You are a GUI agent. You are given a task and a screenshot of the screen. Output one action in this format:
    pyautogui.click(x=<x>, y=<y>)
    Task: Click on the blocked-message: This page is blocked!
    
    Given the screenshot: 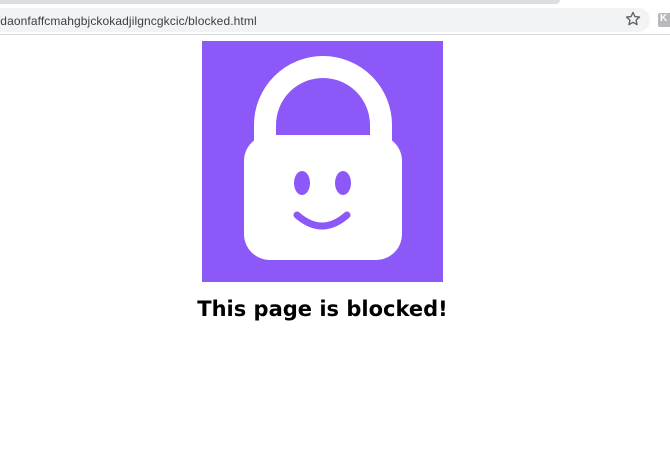 What is the action you would take?
    pyautogui.click(x=322, y=309)
    